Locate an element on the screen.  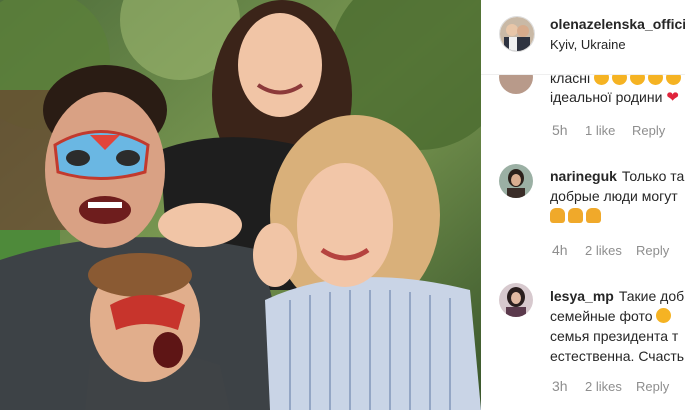
comment-text-line: семья президента т is located at coordinates (614, 336).